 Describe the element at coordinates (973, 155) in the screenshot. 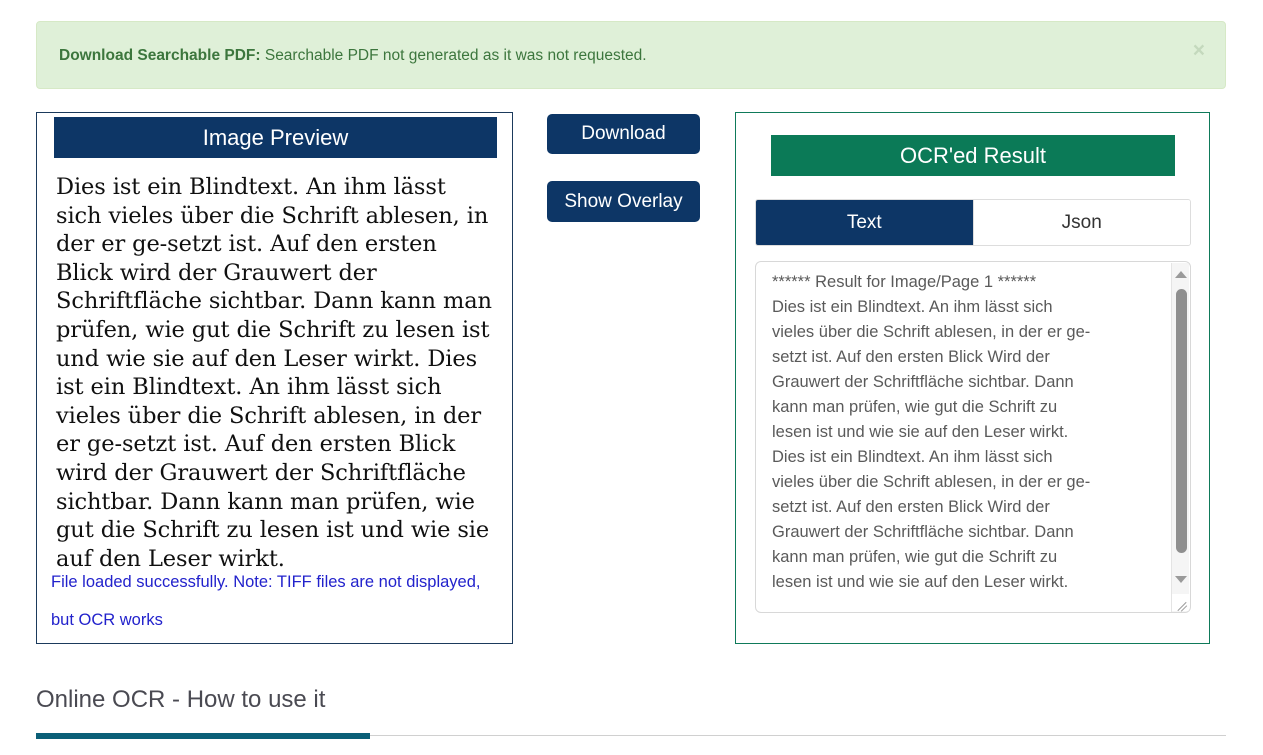

I see `ocr-result-header: OCR'ed Result` at that location.